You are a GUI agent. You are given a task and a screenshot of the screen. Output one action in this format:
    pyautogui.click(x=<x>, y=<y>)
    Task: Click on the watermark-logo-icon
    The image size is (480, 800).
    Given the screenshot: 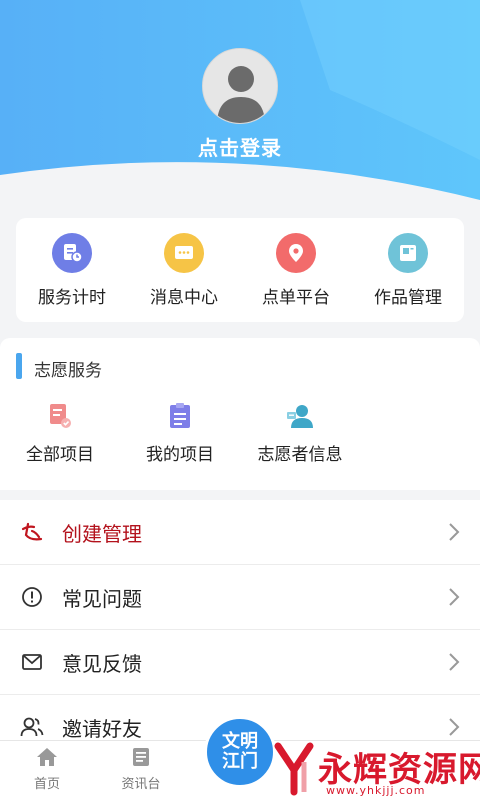 What is the action you would take?
    pyautogui.click(x=294, y=769)
    